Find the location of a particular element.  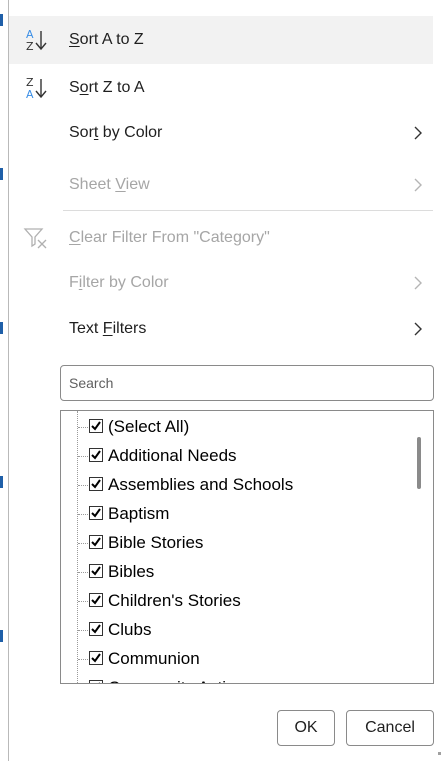

resize-grip-icon is located at coordinates (439, 753).